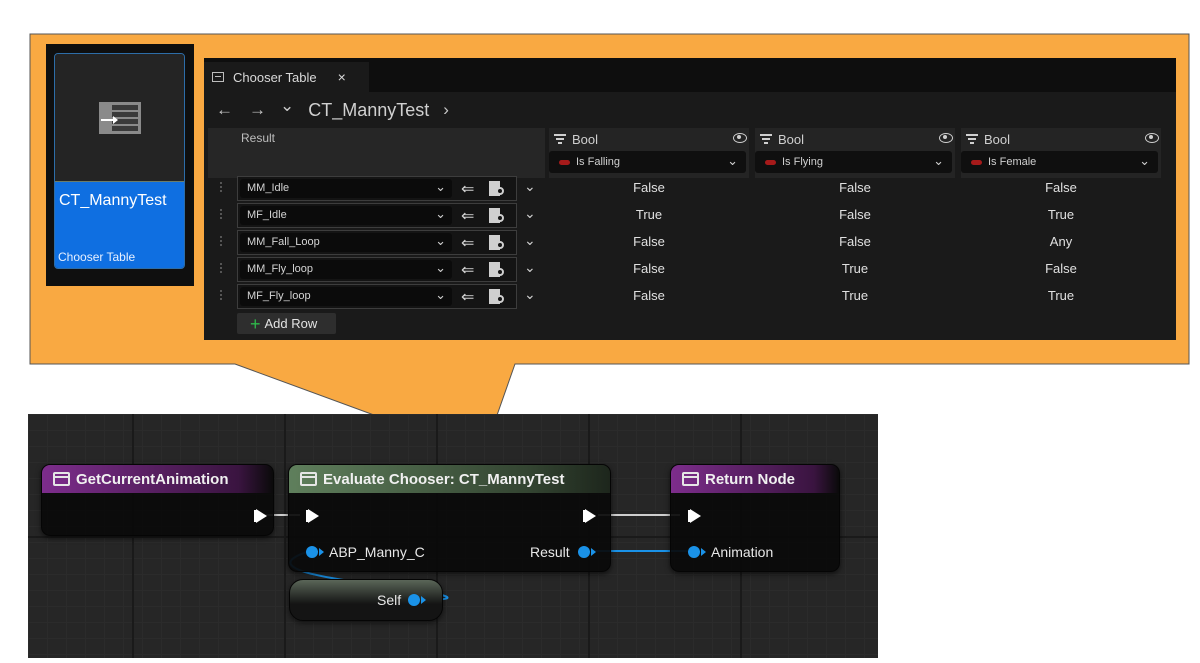  What do you see at coordinates (376, 153) in the screenshot?
I see `result-column-header: Result` at bounding box center [376, 153].